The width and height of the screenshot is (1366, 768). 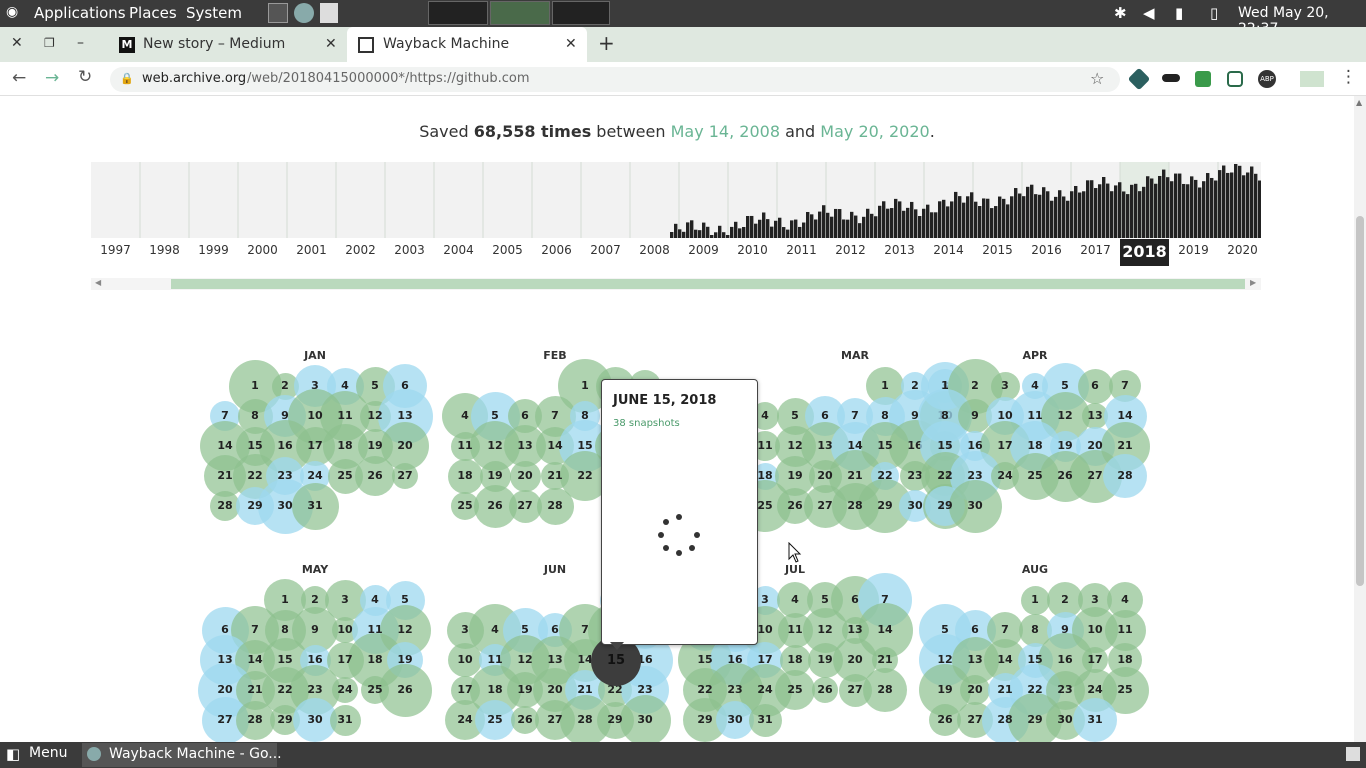 What do you see at coordinates (1214, 13) in the screenshot?
I see `battery-icon: ▯` at bounding box center [1214, 13].